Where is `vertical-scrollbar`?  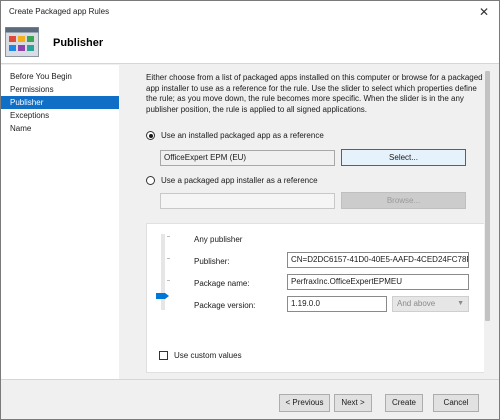
vertical-scrollbar is located at coordinates (487, 222).